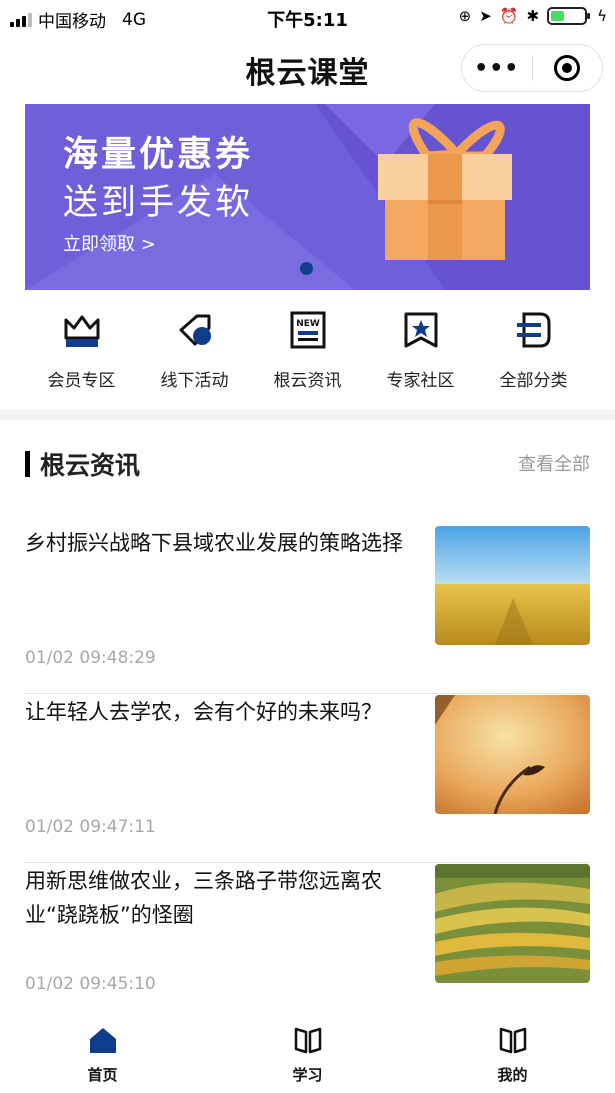  Describe the element at coordinates (214, 543) in the screenshot. I see `news-title: 乡村振兴战略下县域农业发展的策略选择` at that location.